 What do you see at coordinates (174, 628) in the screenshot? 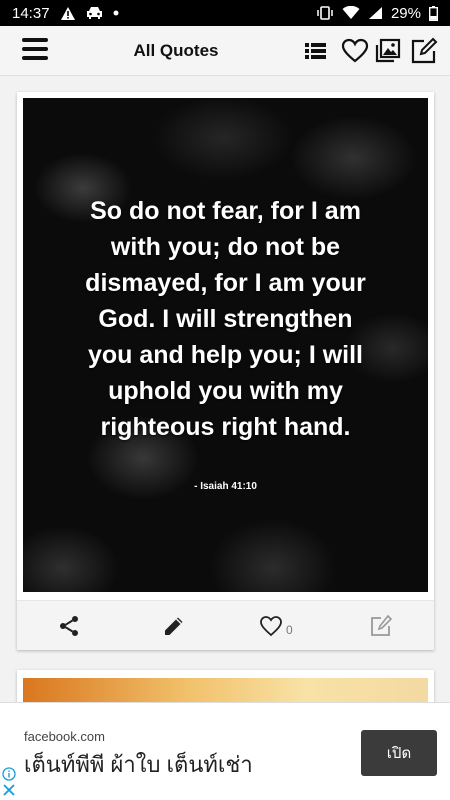
I see `pencil-icon` at bounding box center [174, 628].